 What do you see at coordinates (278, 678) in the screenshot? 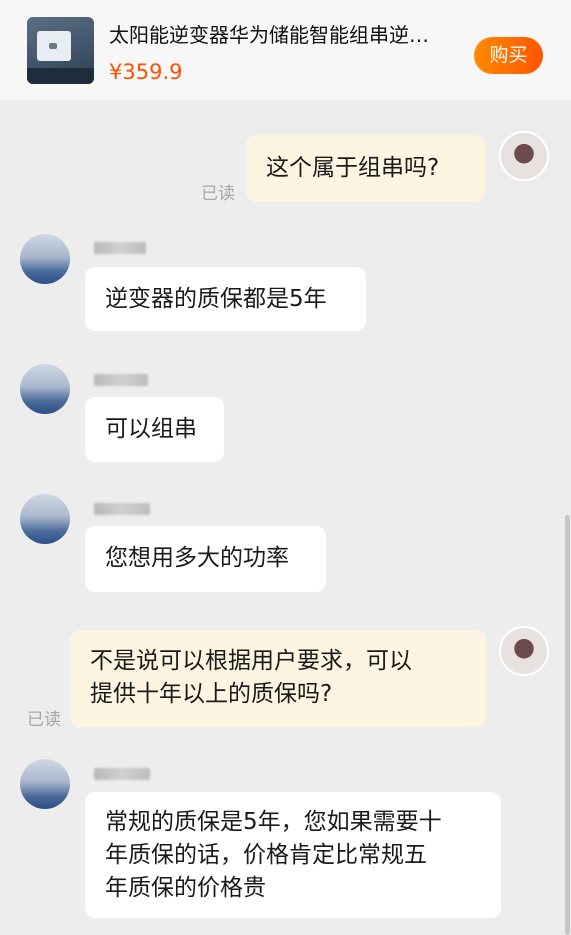
I see `message-bubble-own: 不是说可以根据用户要求，可以 提供十年以上的质保吗?` at bounding box center [278, 678].